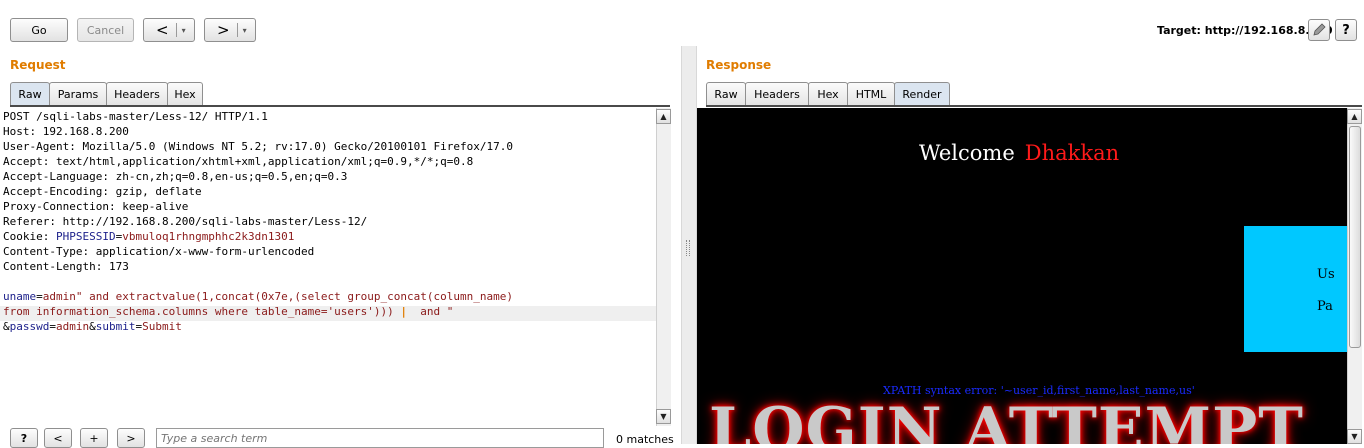 The image size is (1364, 448). I want to click on back-button: < ▾, so click(169, 30).